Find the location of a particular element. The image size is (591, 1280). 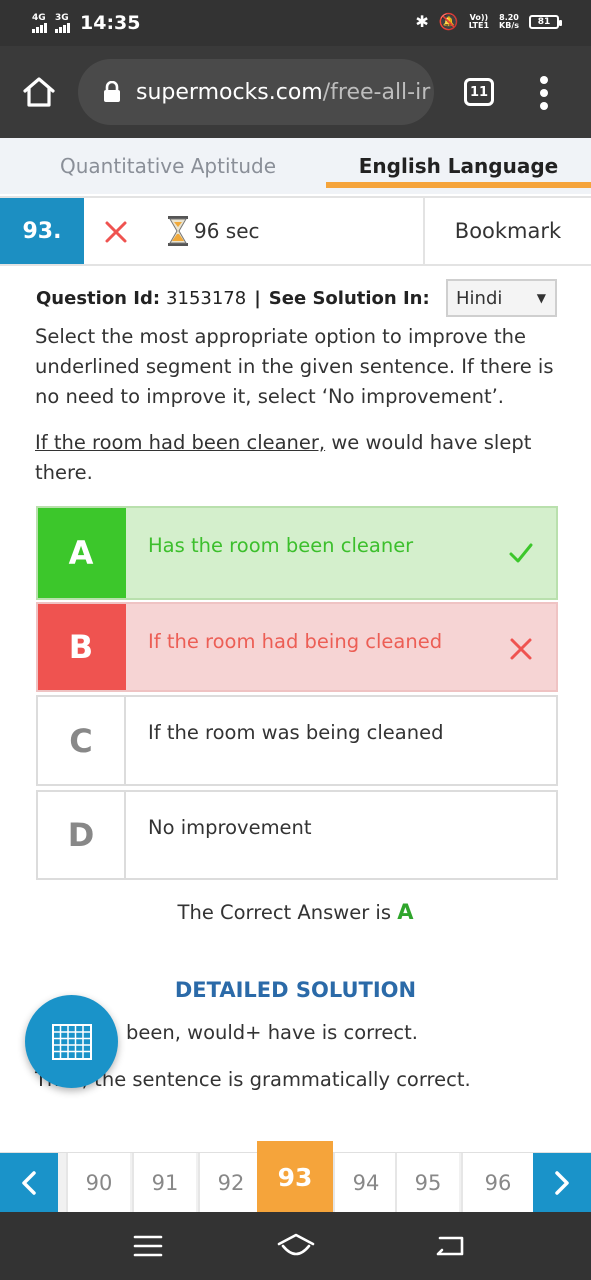

home-nav-icon is located at coordinates (296, 1246).